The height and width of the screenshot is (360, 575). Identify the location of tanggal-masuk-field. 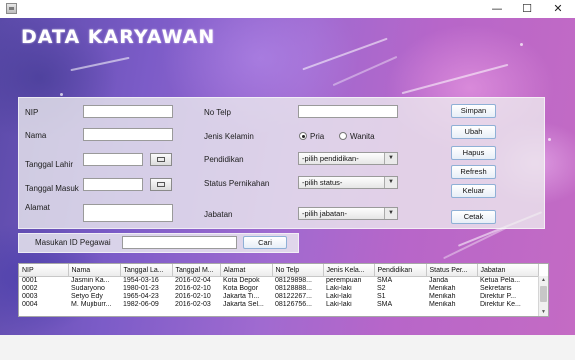
(113, 184).